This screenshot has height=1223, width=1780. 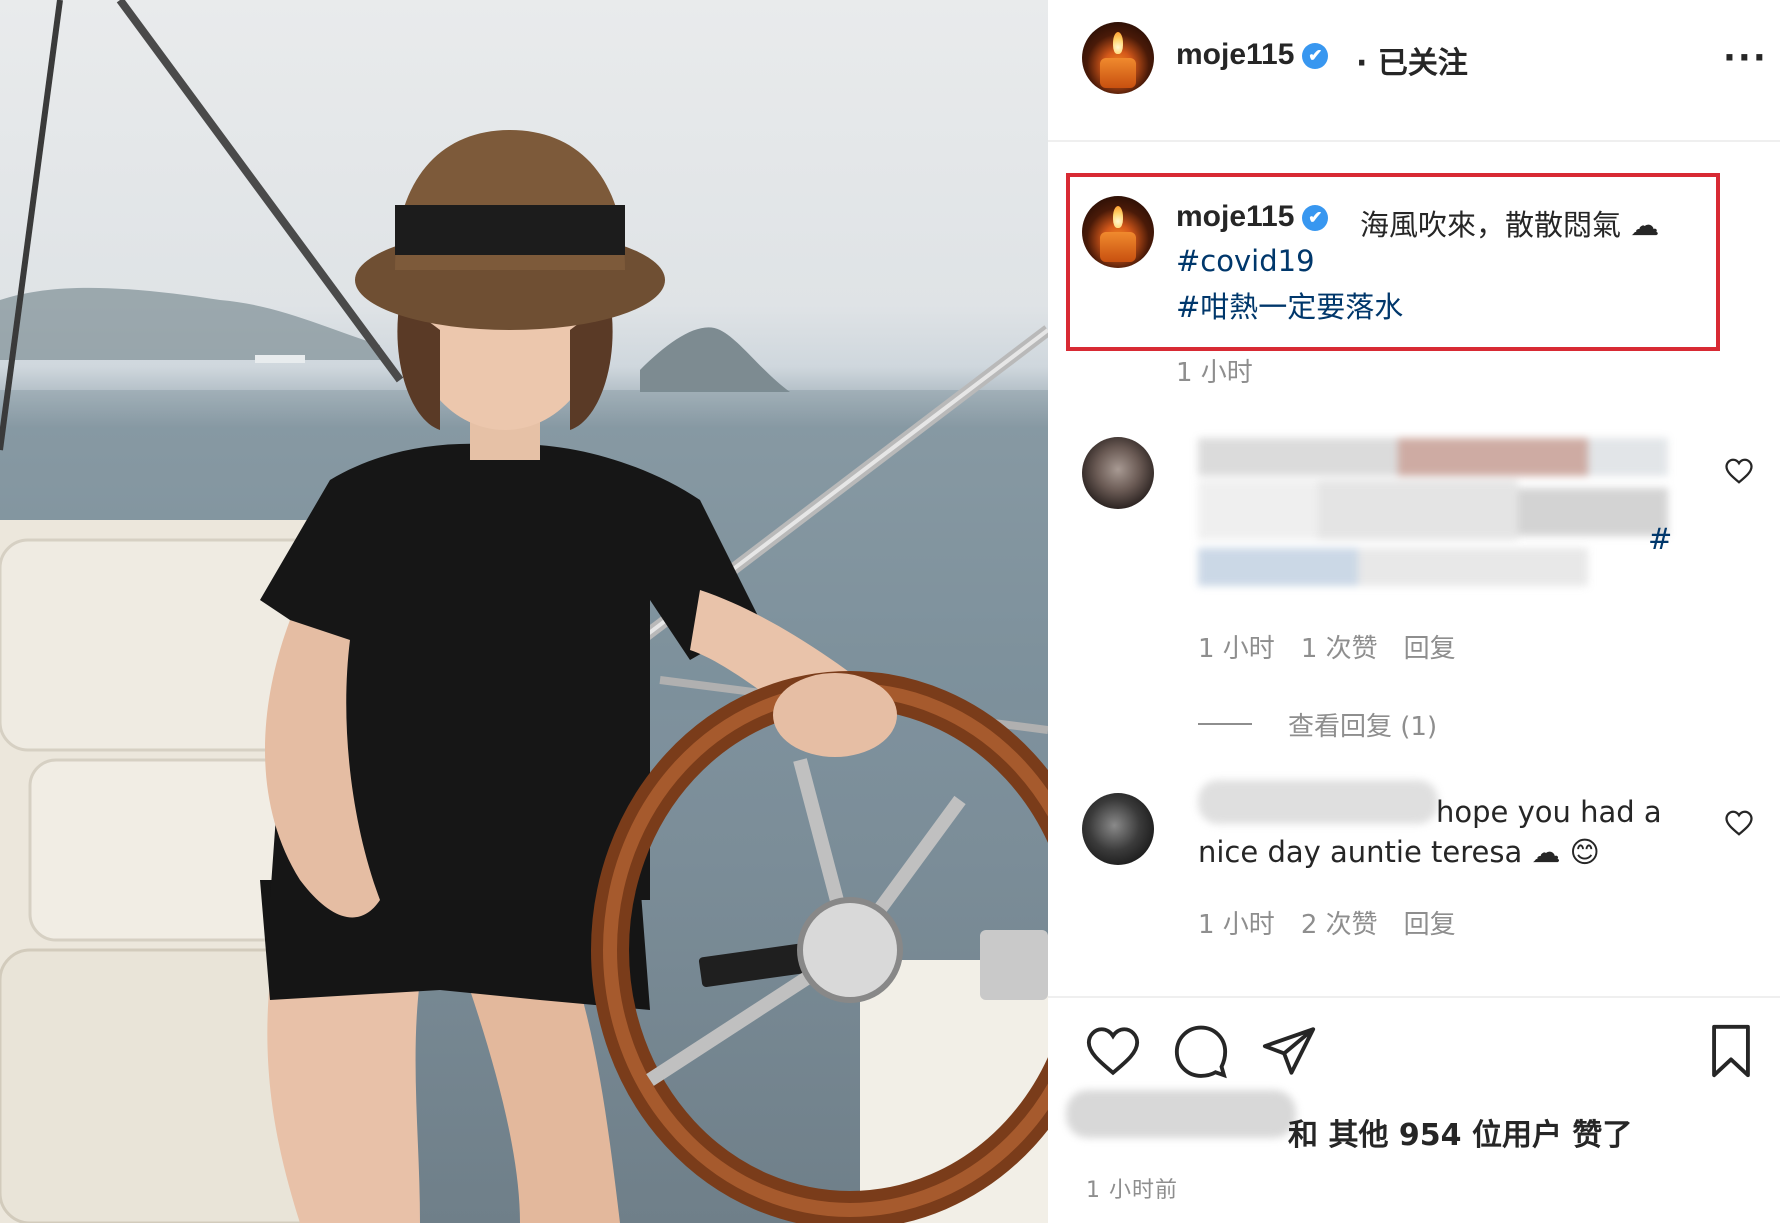 What do you see at coordinates (1660, 539) in the screenshot?
I see `comment-hashtag-fragment: #` at bounding box center [1660, 539].